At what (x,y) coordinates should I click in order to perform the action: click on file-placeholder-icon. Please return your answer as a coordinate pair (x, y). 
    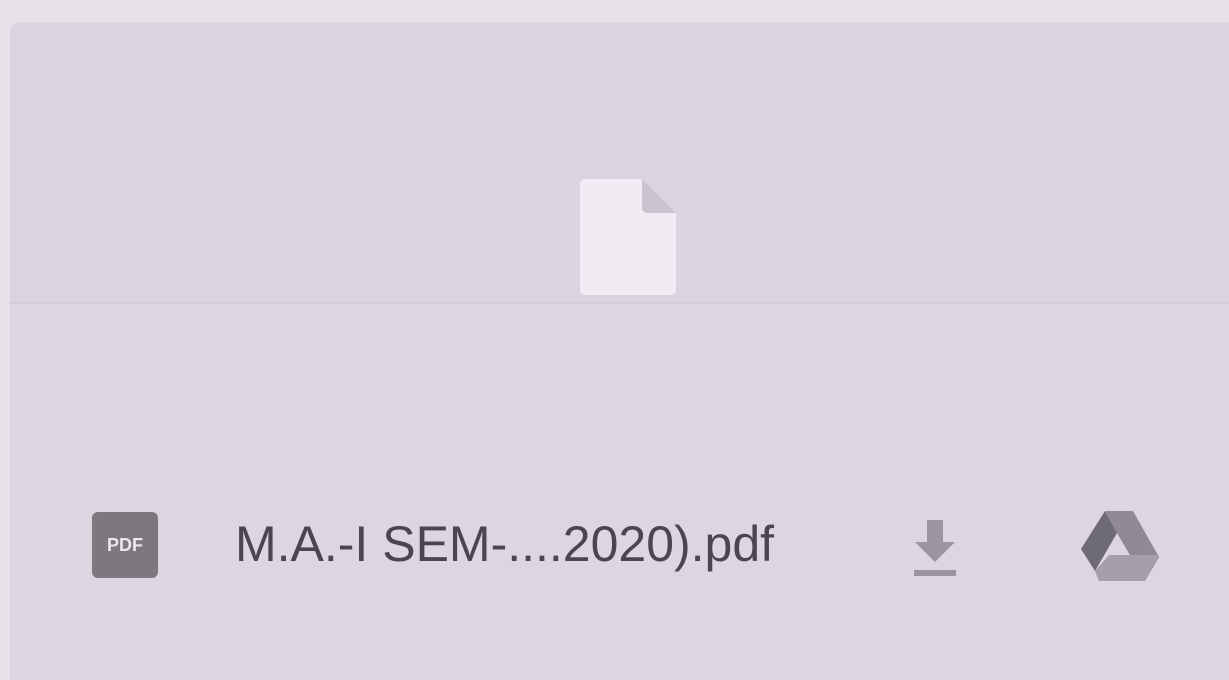
    Looking at the image, I should click on (628, 237).